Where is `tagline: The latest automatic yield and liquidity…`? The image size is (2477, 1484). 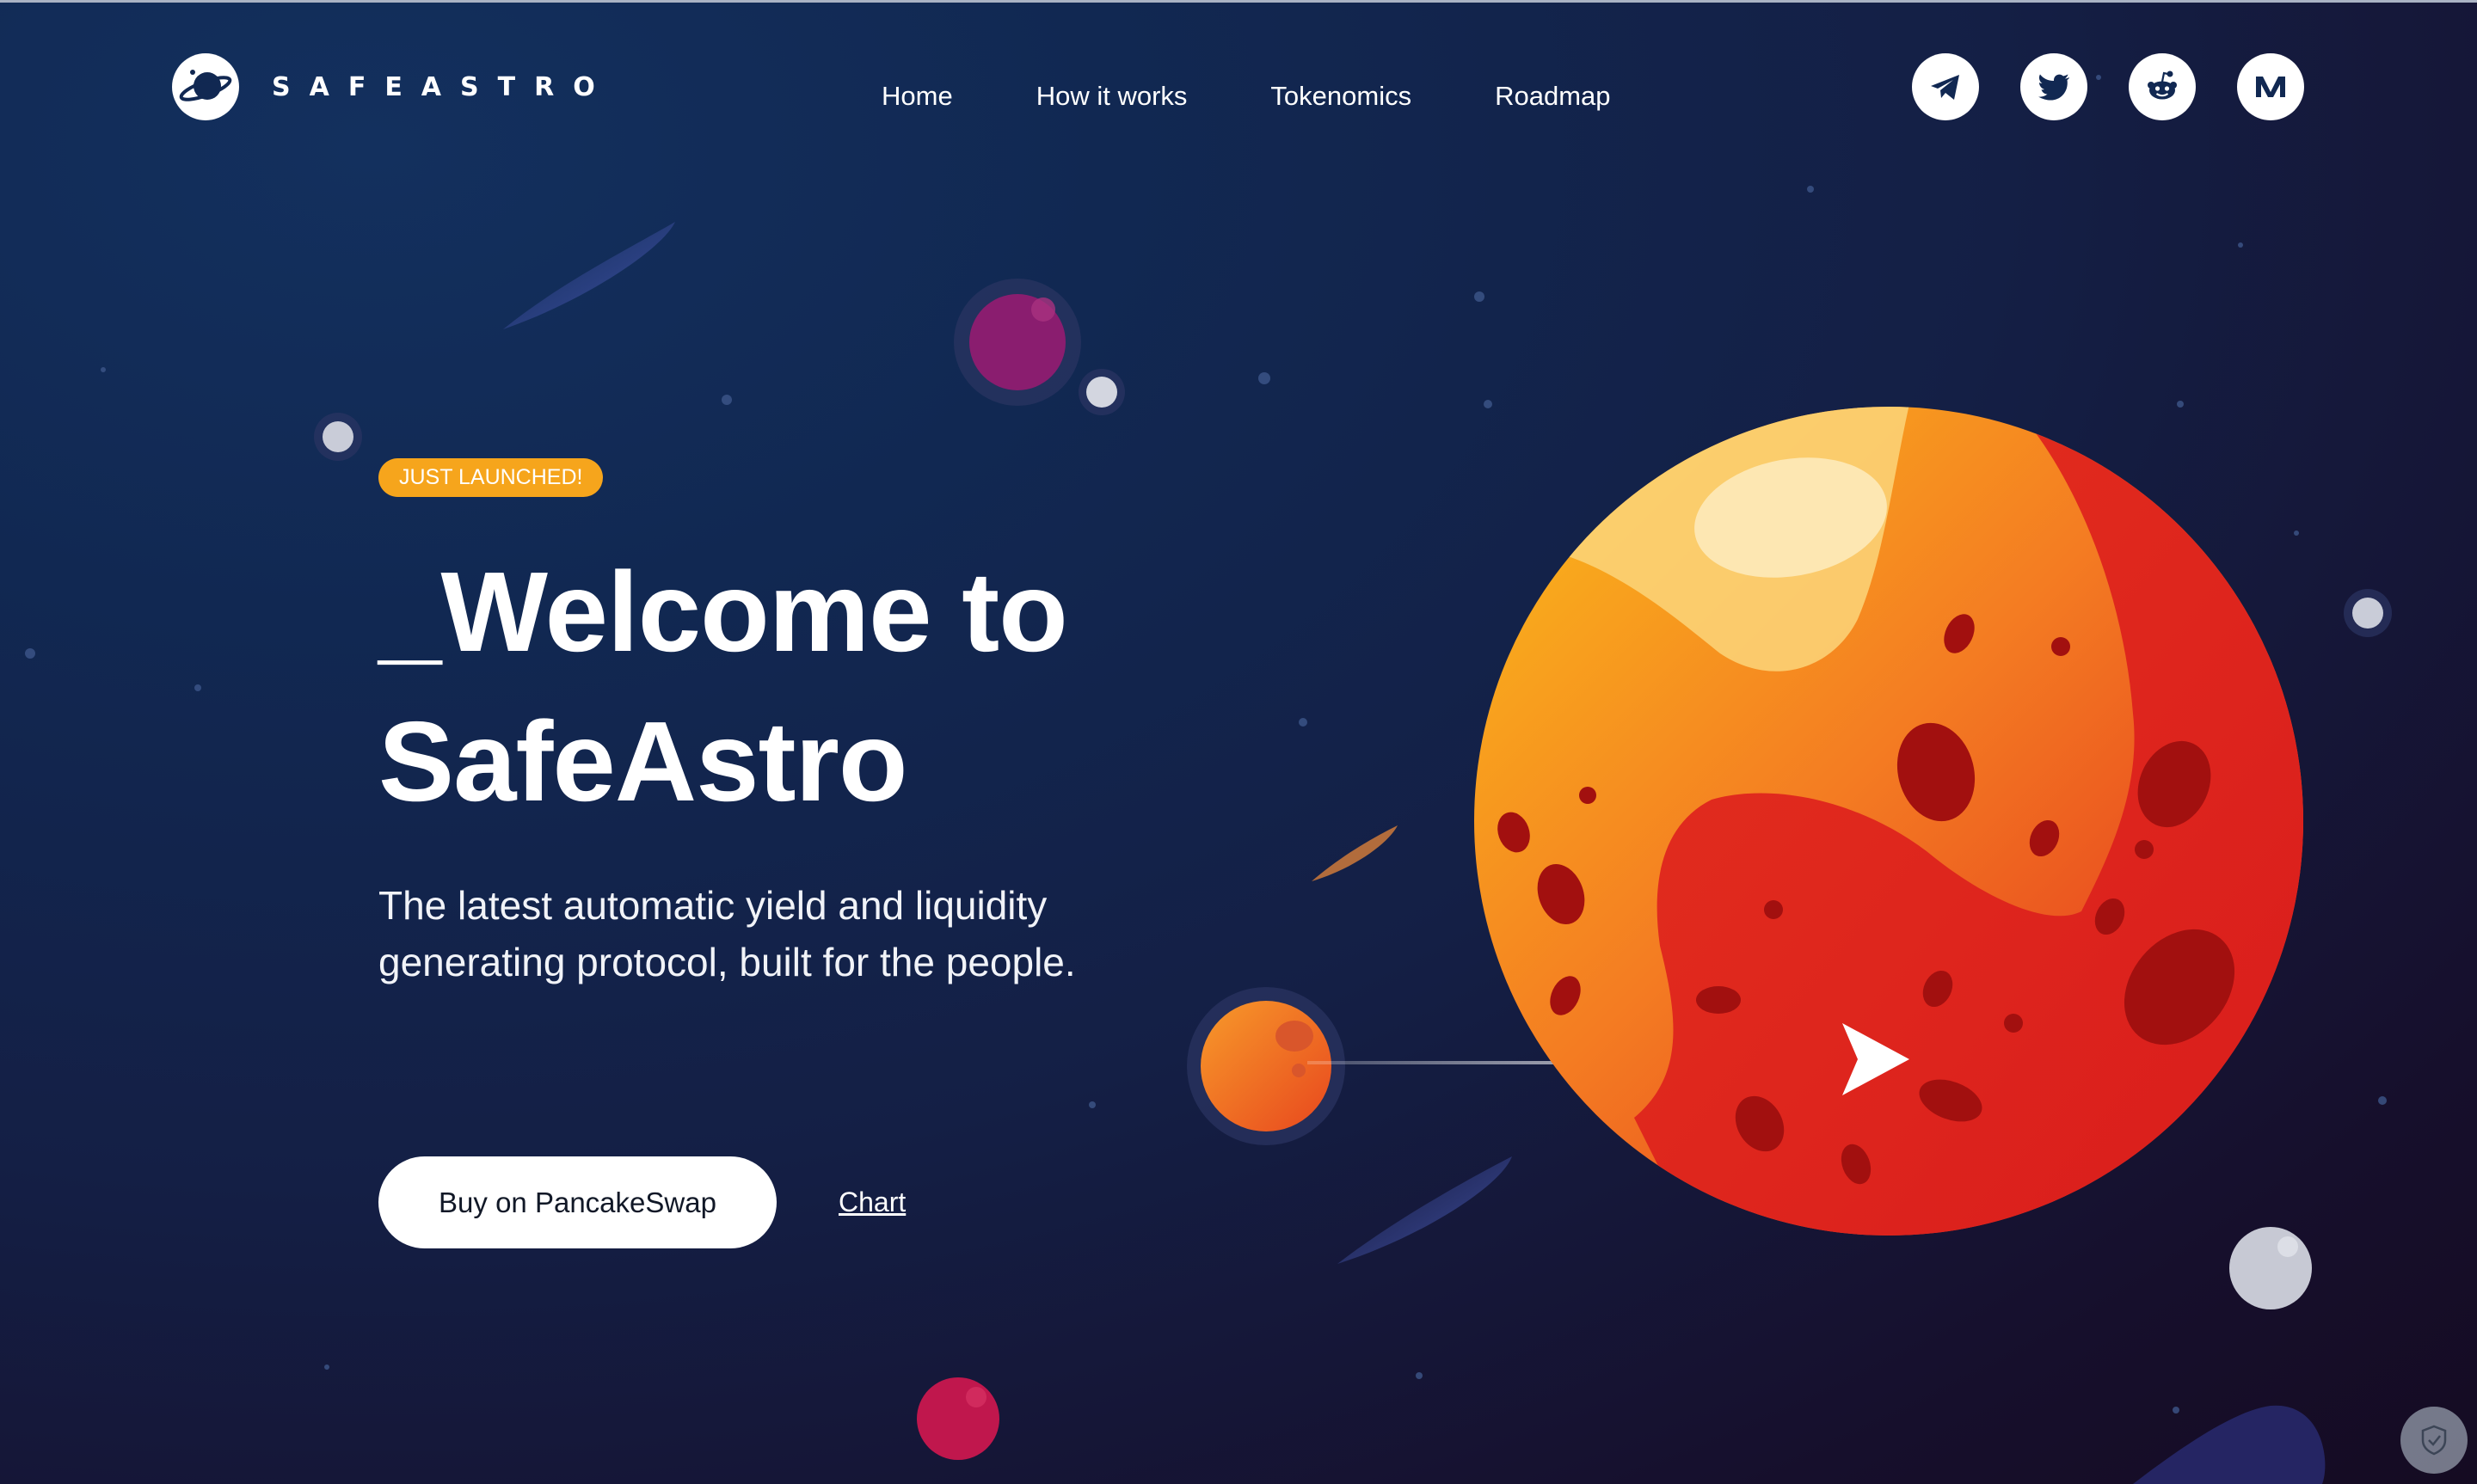
tagline: The latest automatic yield and liquidity… is located at coordinates (727, 933).